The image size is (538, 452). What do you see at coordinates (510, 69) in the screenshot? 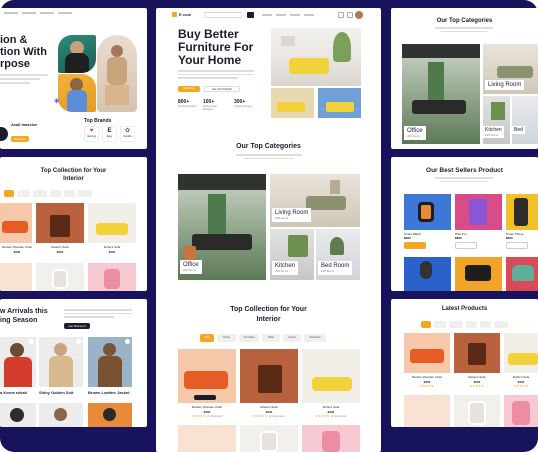
I see `right-category-living-room: Living Room` at bounding box center [510, 69].